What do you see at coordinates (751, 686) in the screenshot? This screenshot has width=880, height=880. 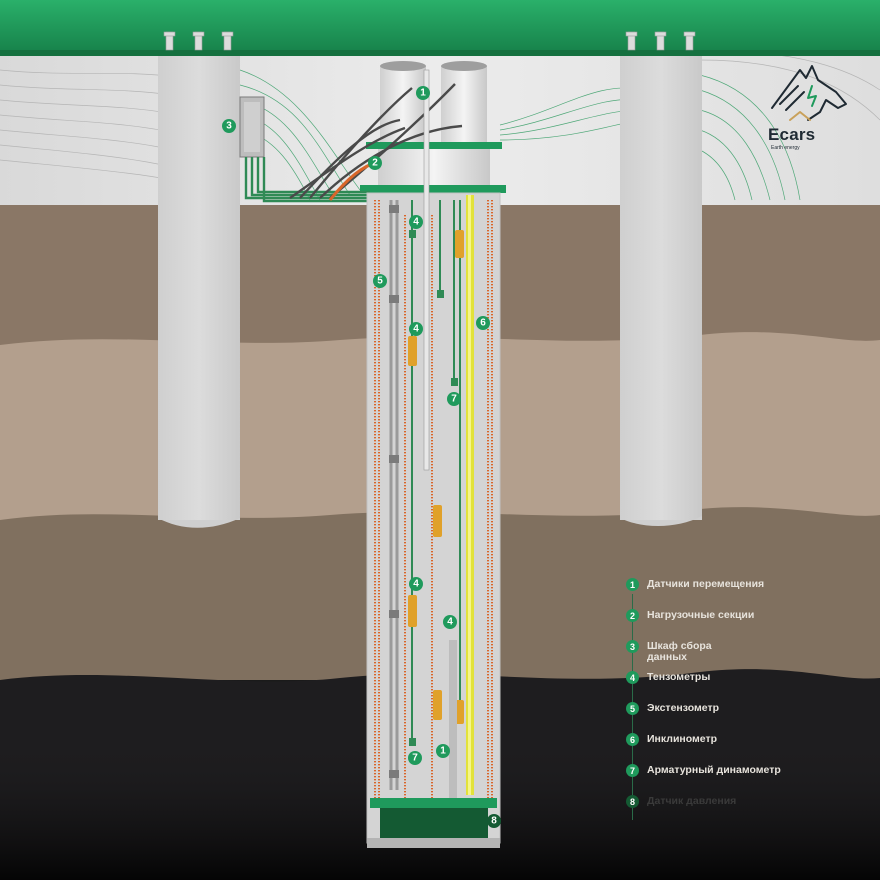 I see `legend-item-4: 4 Тензометры` at bounding box center [751, 686].